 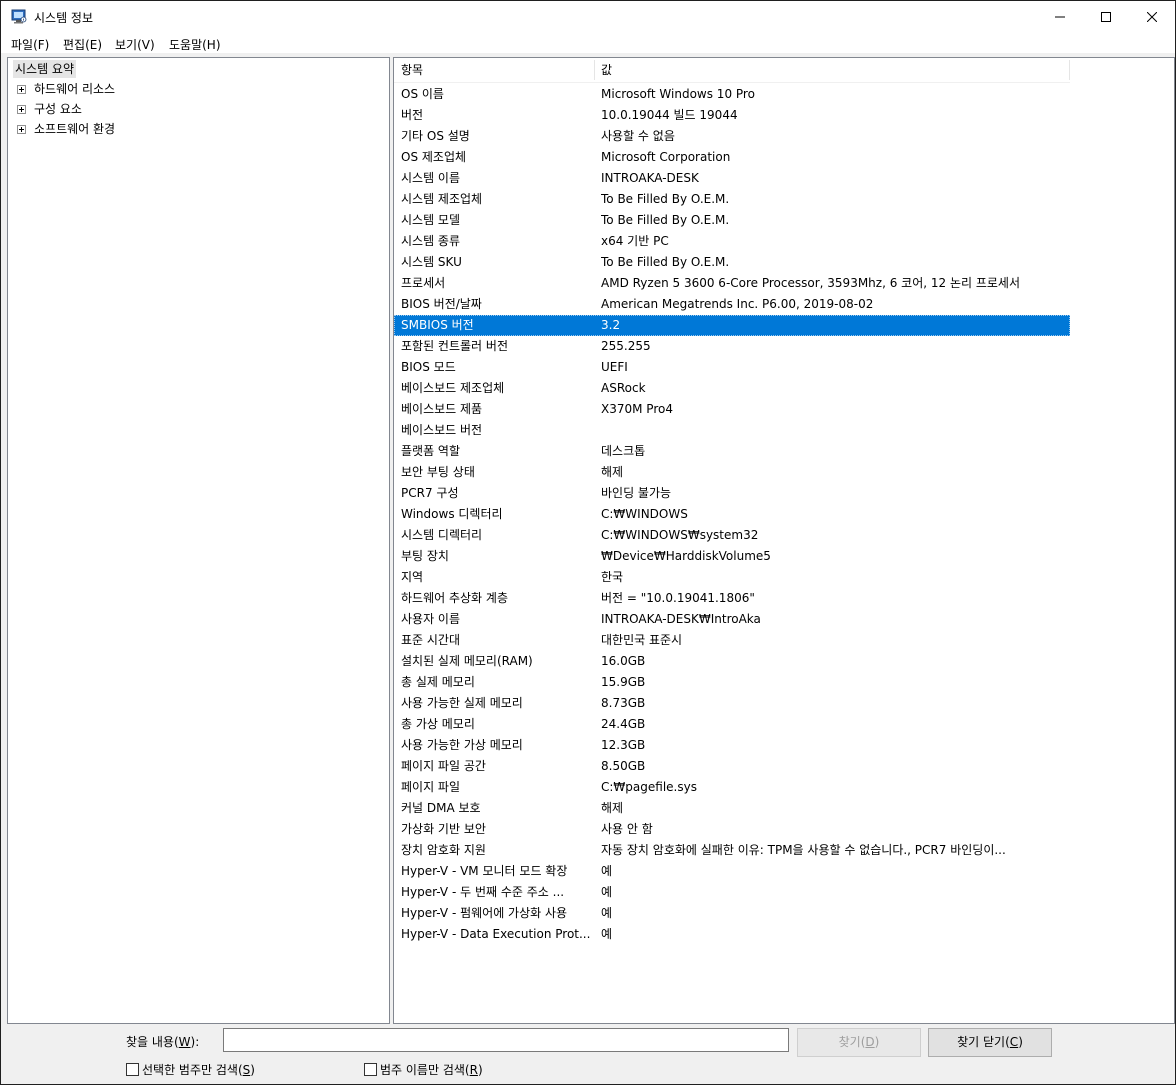 What do you see at coordinates (428, 367) in the screenshot?
I see `row-item-cell: BIOS 모드` at bounding box center [428, 367].